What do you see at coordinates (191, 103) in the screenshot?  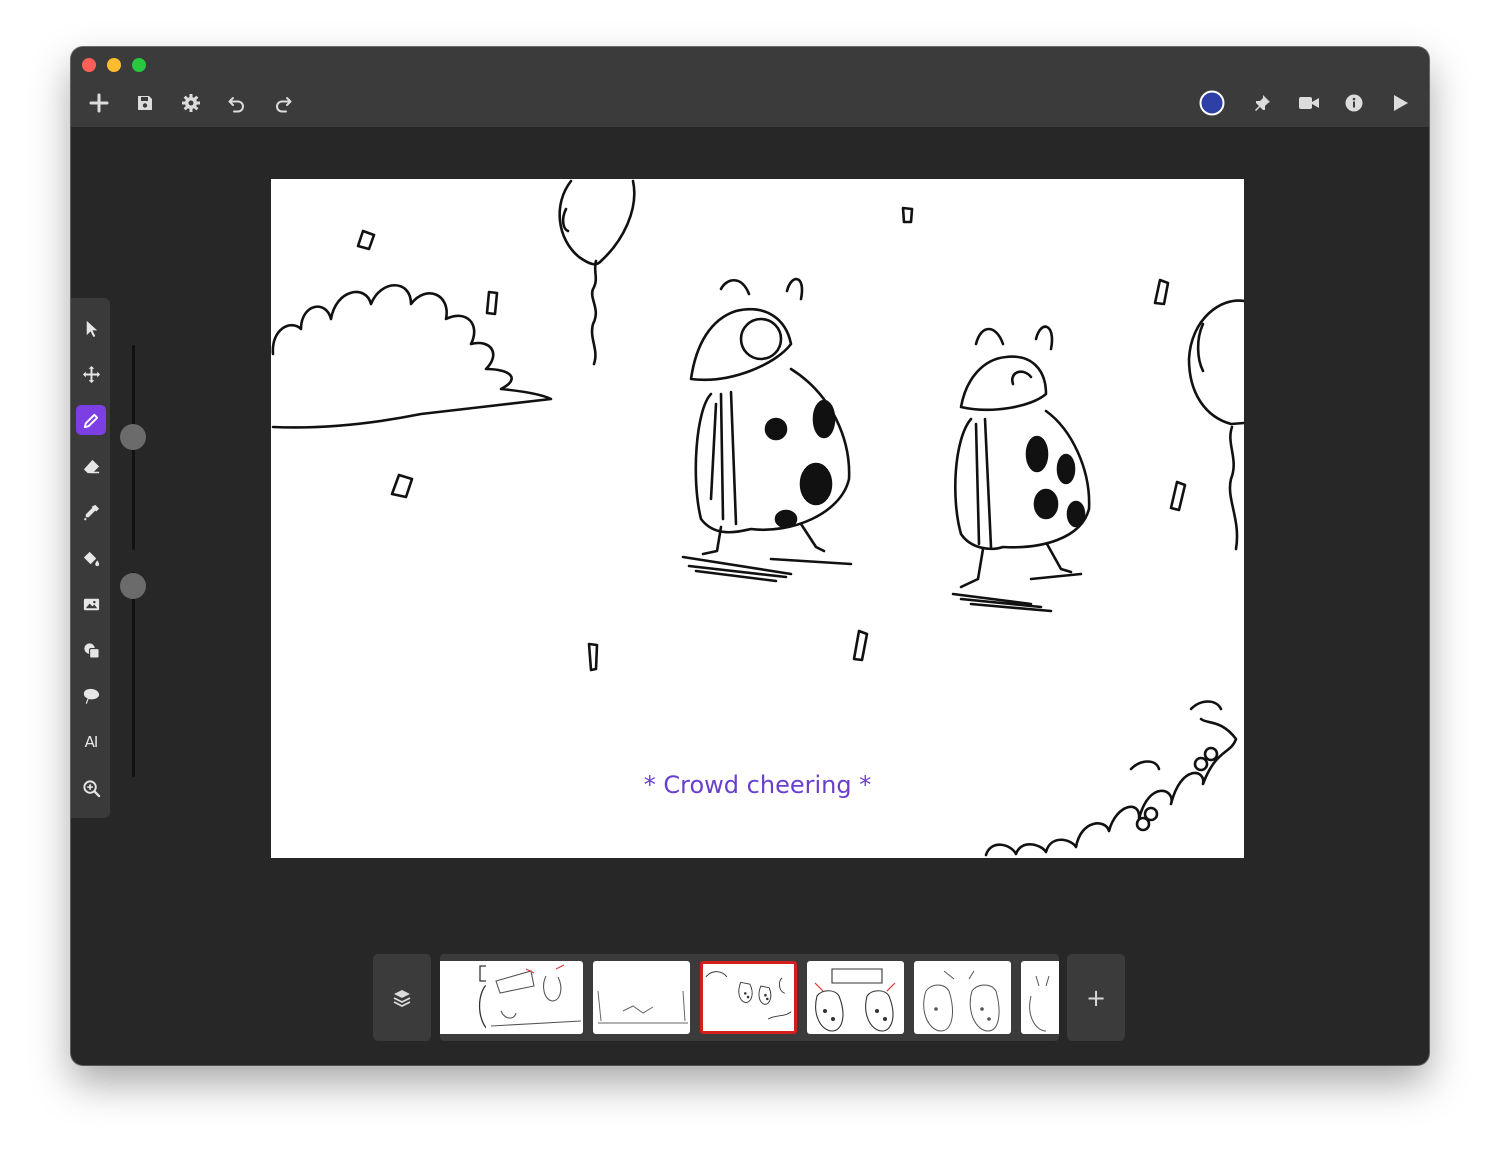 I see `gear-icon` at bounding box center [191, 103].